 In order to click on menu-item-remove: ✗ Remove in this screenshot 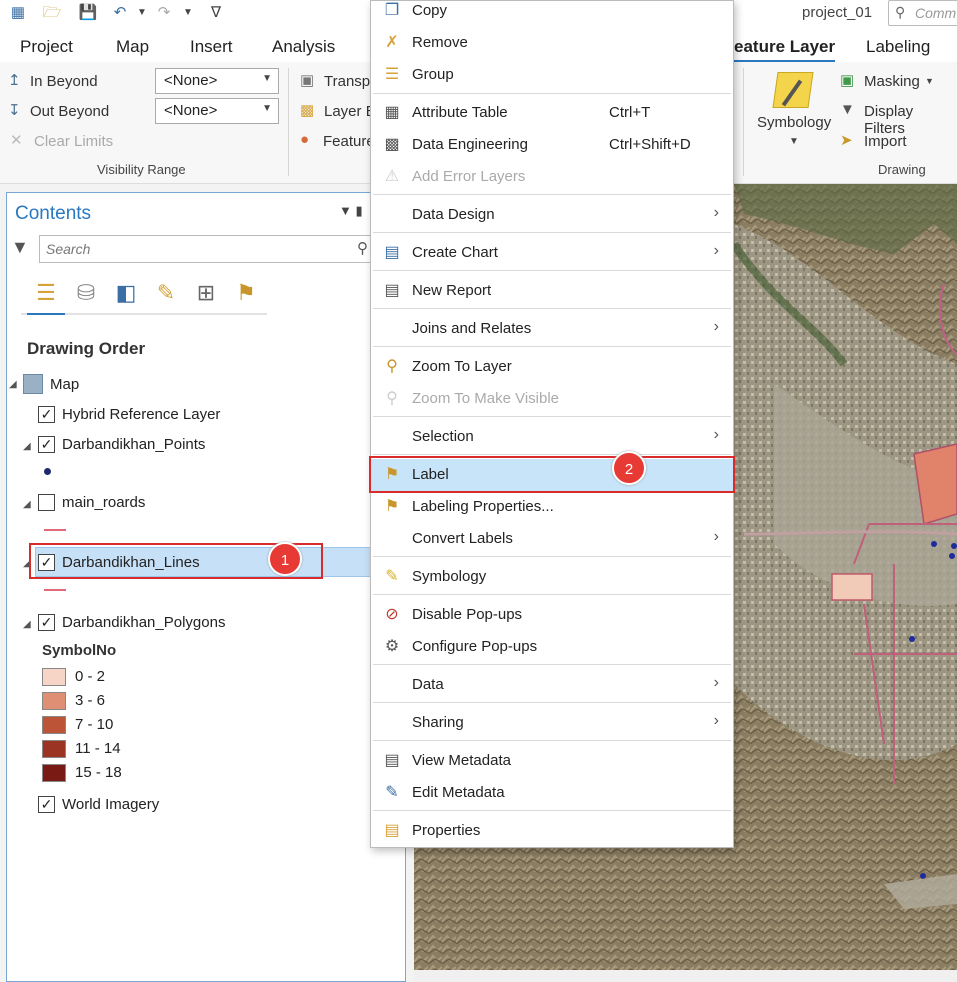, I will do `click(552, 43)`.